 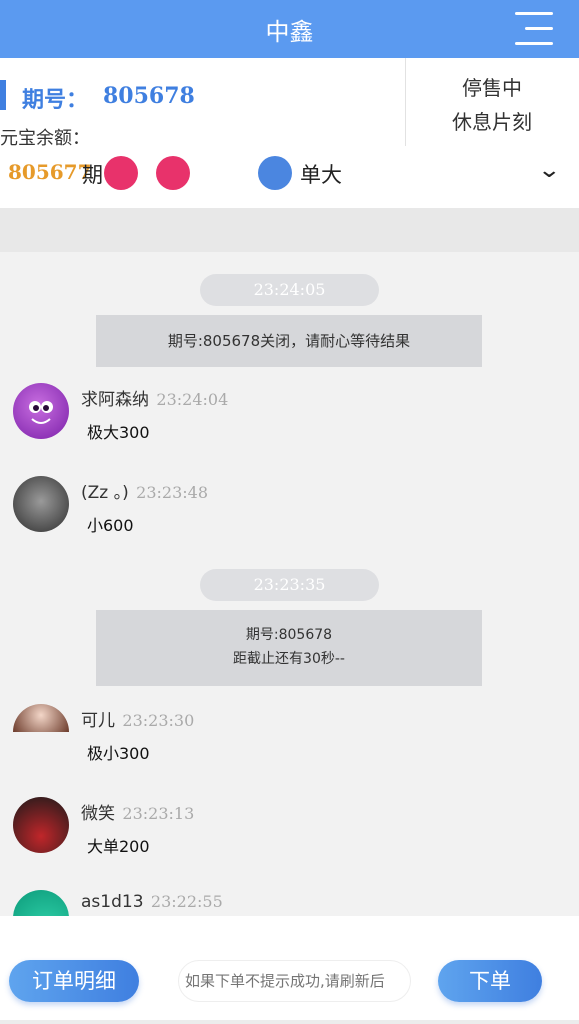 I want to click on message-text: 极大300, so click(x=118, y=432).